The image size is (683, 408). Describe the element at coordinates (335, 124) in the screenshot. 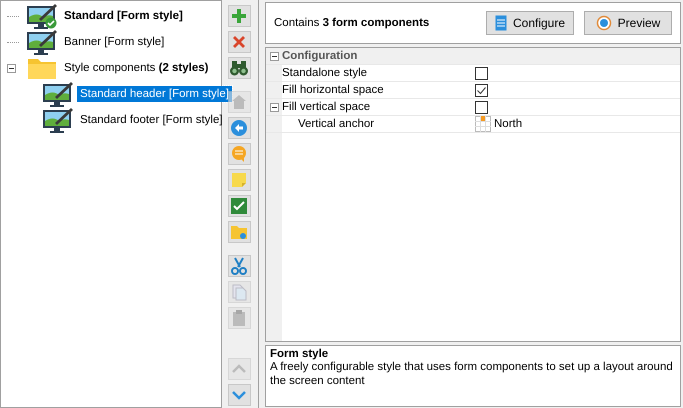

I see `property-label: Vertical anchor` at that location.